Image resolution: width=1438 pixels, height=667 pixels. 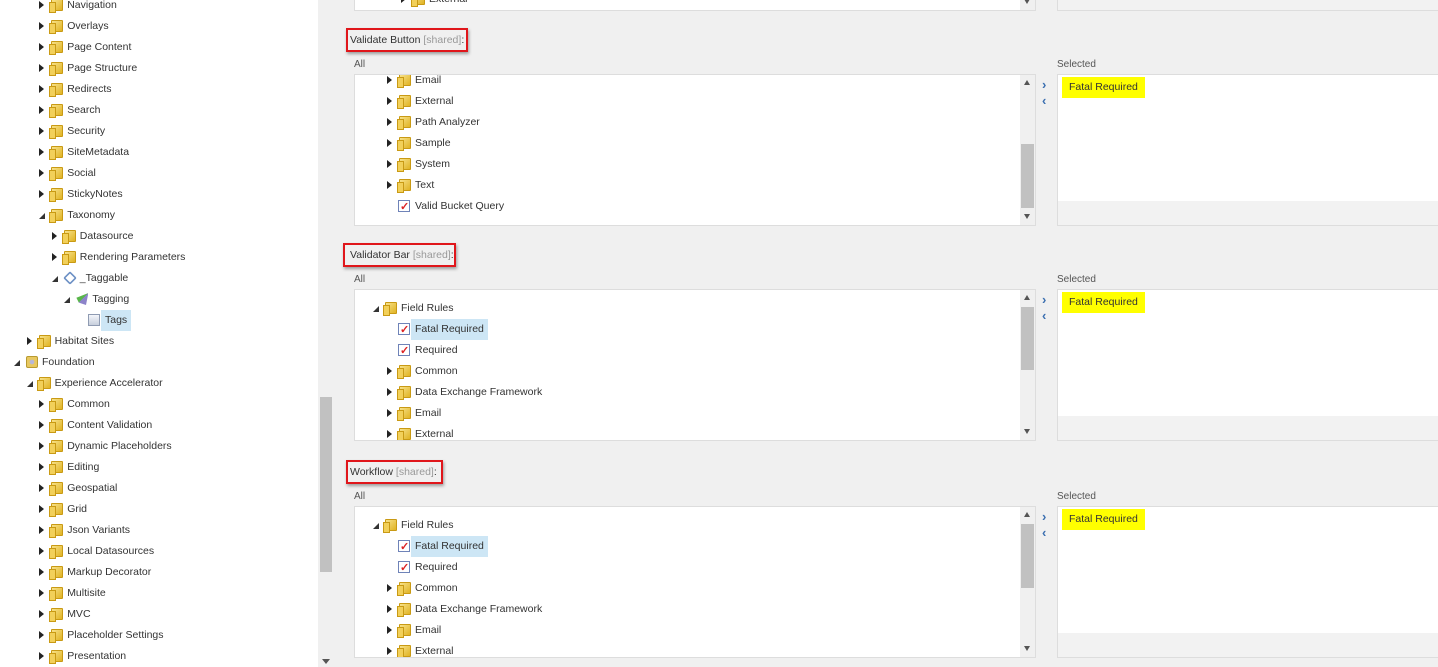 What do you see at coordinates (159, 446) in the screenshot?
I see `tree-item-dynamic-placeholders: Dynamic Placeholders` at bounding box center [159, 446].